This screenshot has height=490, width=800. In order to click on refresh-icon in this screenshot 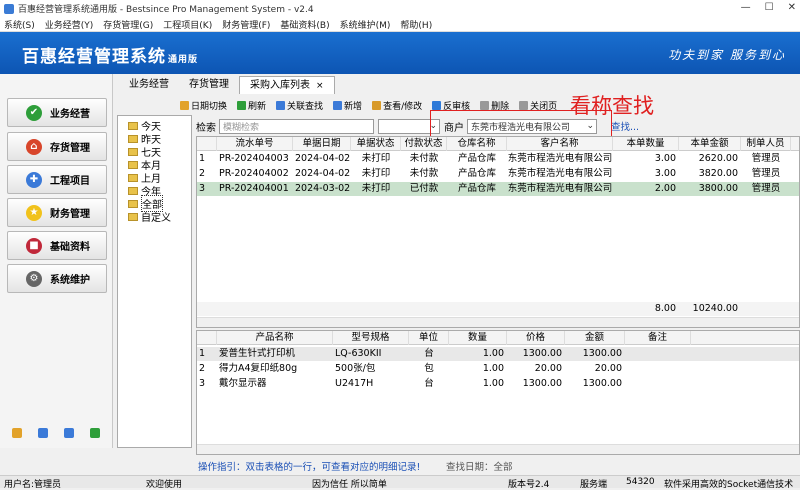, I will do `click(95, 433)`.